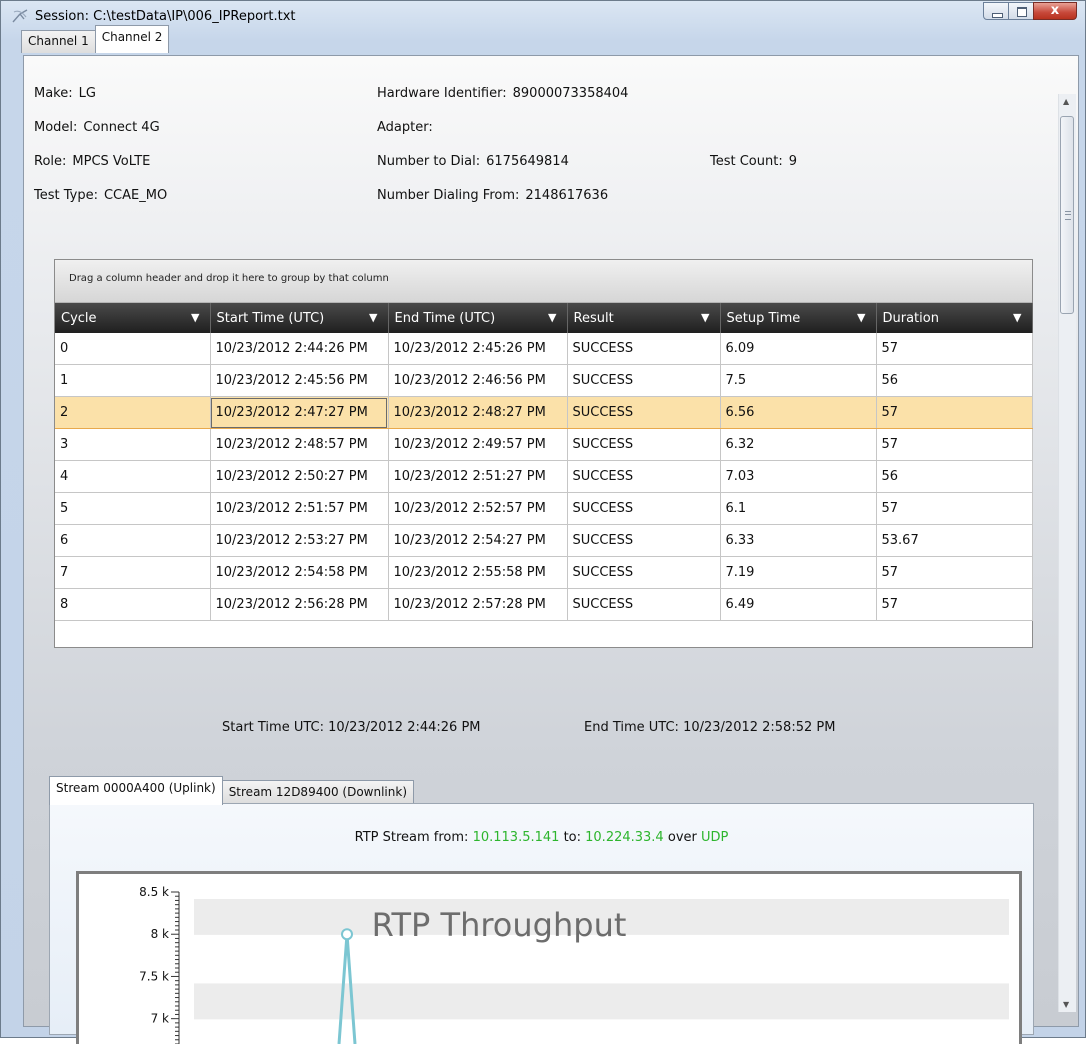 The height and width of the screenshot is (1044, 1088). I want to click on dial-value: 6175649814, so click(527, 161).